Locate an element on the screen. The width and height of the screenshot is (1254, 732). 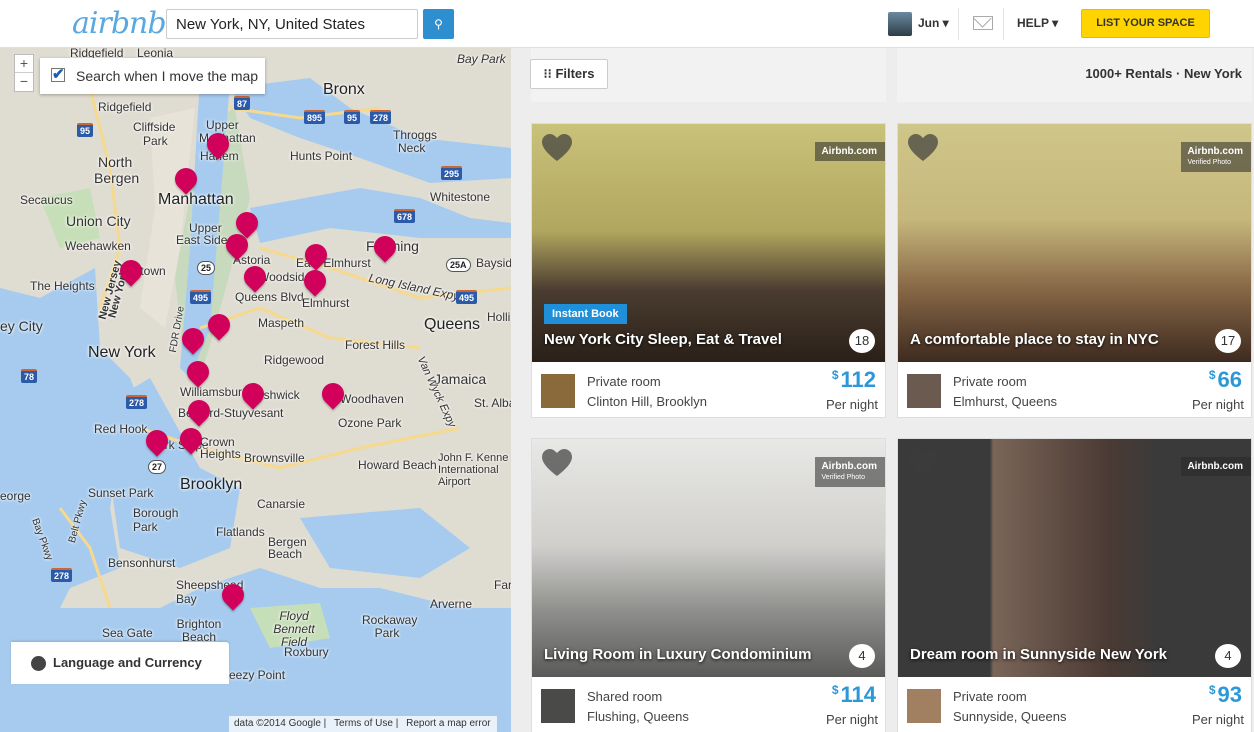
badge-sublabel: Verified Photo is located at coordinates (1209, 162).